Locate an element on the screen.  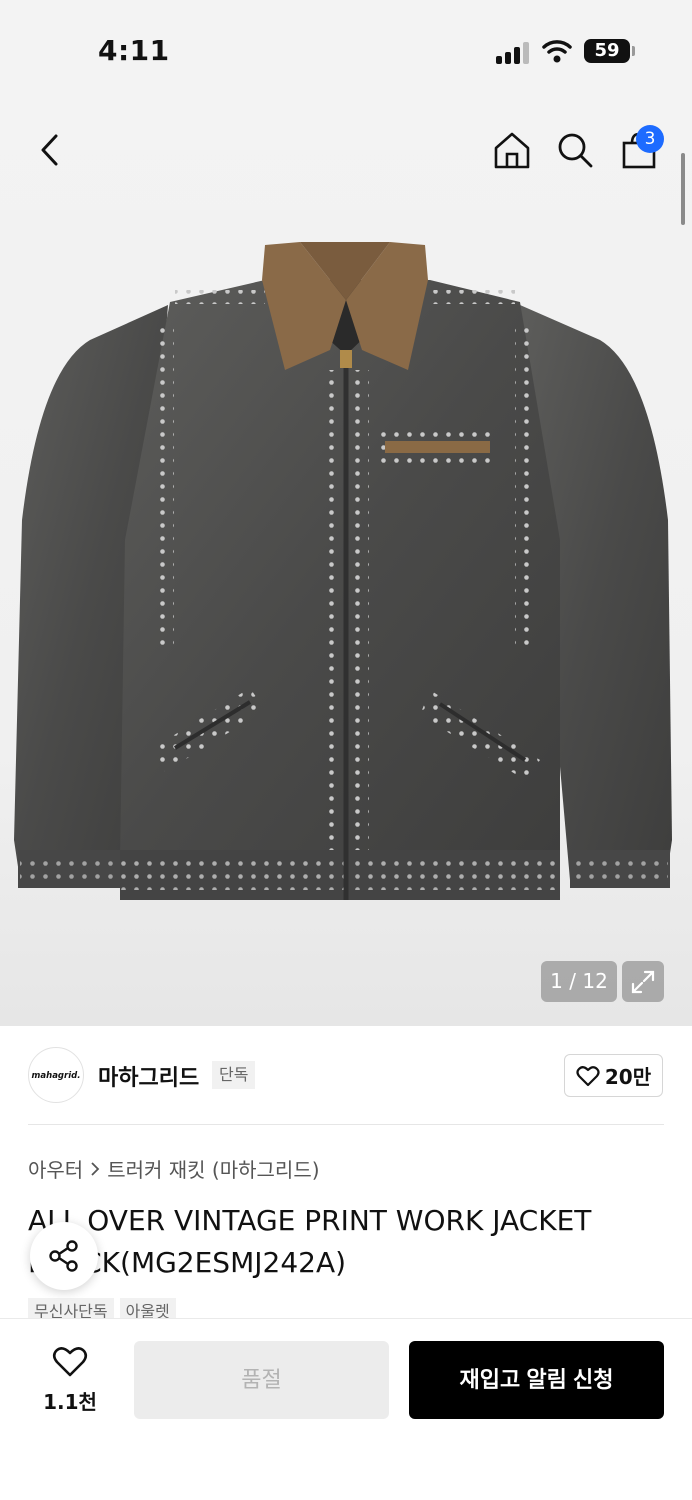
back-button is located at coordinates (50, 150).